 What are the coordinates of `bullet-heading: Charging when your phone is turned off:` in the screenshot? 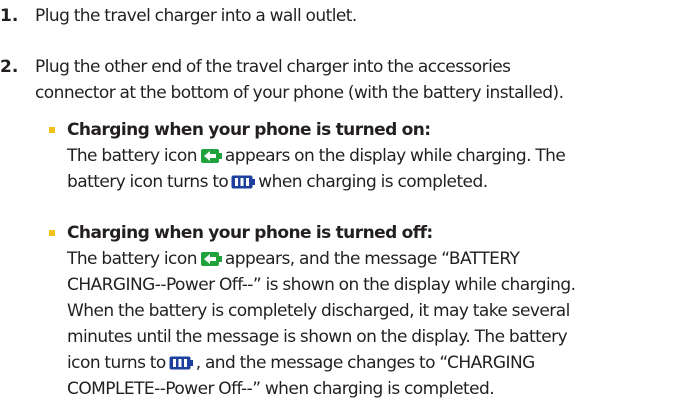 It's located at (250, 233).